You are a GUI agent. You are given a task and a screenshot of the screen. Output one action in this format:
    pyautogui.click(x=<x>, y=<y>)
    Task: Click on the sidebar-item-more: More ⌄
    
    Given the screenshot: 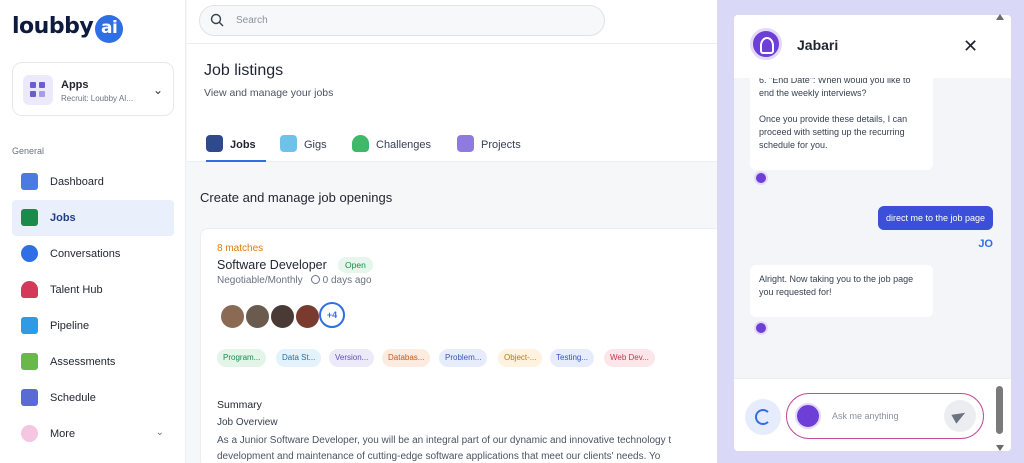 What is the action you would take?
    pyautogui.click(x=93, y=434)
    